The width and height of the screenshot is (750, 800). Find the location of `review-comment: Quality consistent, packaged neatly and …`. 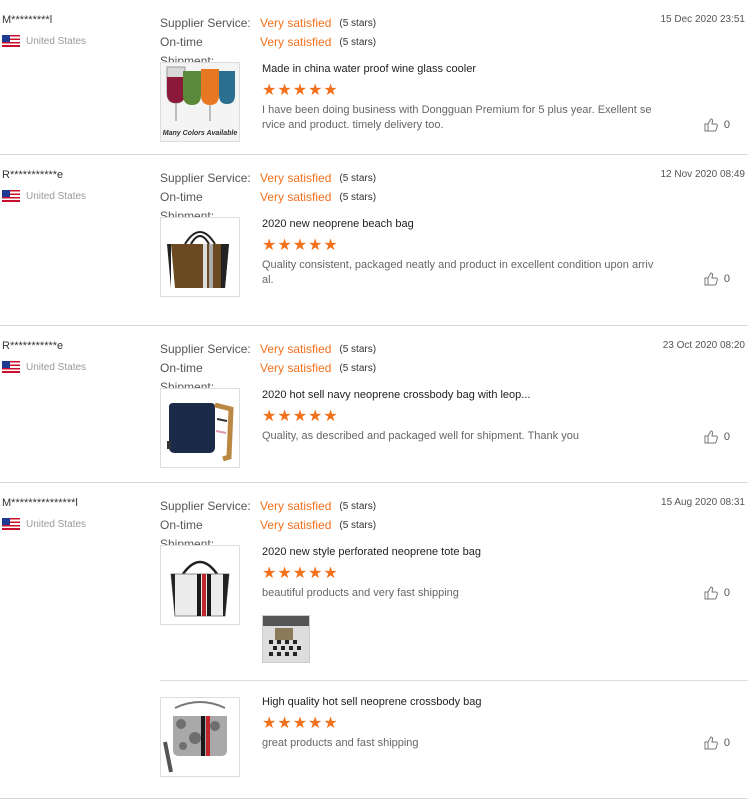

review-comment: Quality consistent, packaged neatly and … is located at coordinates (458, 272).